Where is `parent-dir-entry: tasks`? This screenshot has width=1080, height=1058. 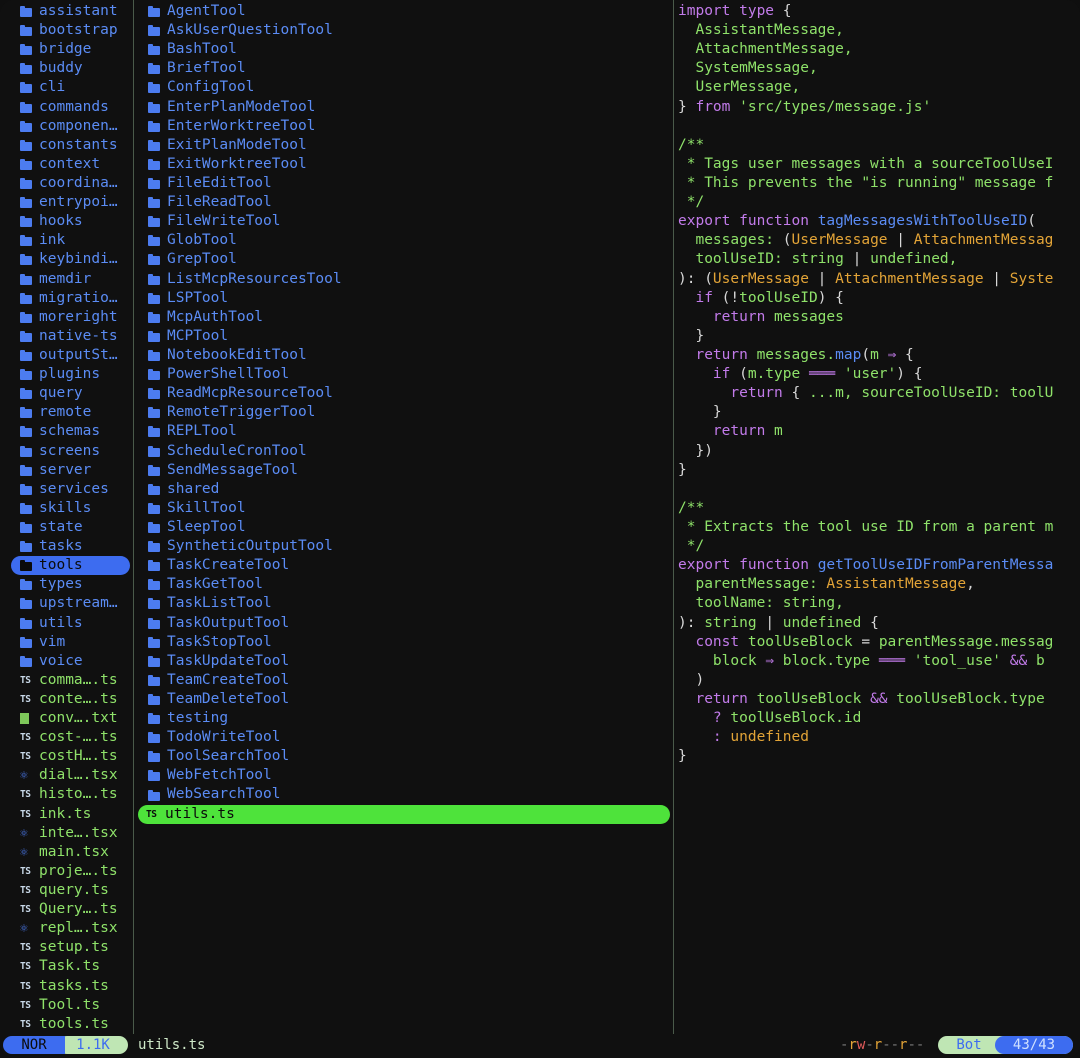 parent-dir-entry: tasks is located at coordinates (69, 546).